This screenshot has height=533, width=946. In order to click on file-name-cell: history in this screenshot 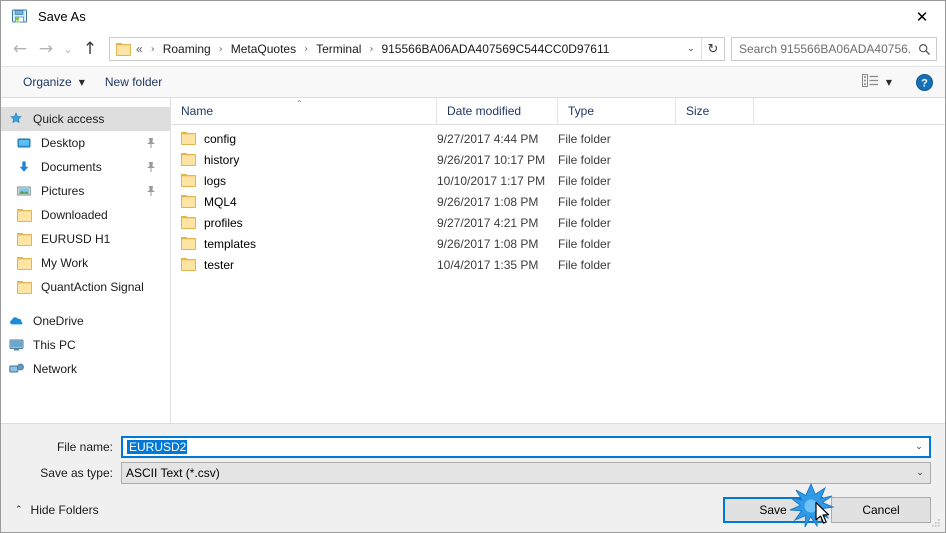, I will do `click(304, 160)`.